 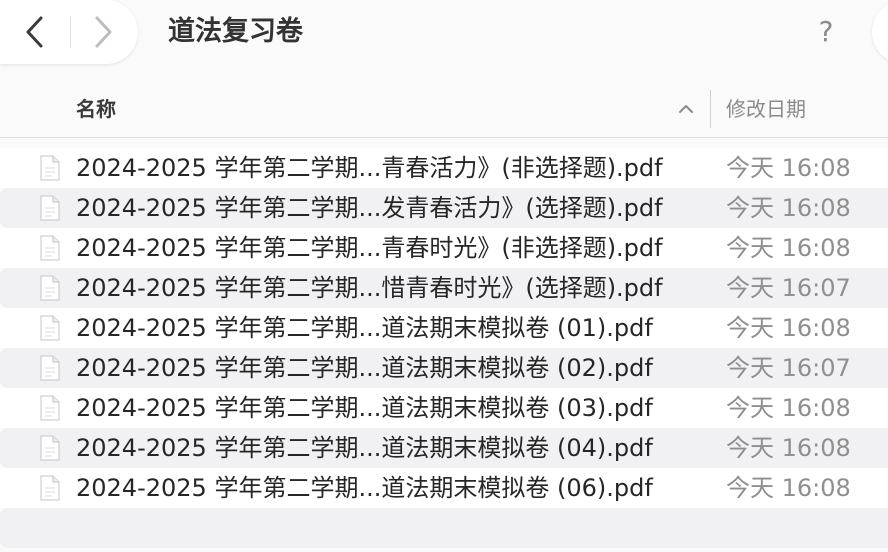 I want to click on file-name: 2024-2025 学年第二学期...惜青春时光》(选择题).pdf, so click(x=369, y=288).